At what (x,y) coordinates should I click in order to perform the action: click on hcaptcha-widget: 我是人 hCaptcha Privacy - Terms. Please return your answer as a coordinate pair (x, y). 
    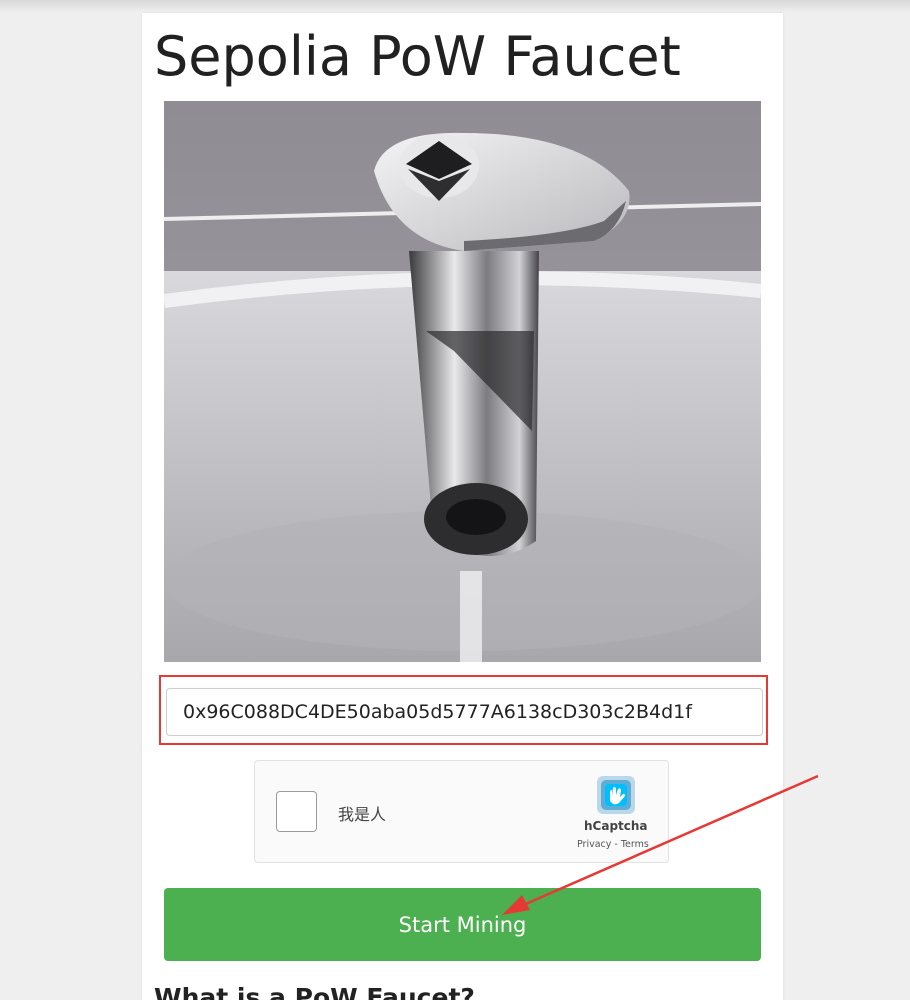
    Looking at the image, I should click on (461, 811).